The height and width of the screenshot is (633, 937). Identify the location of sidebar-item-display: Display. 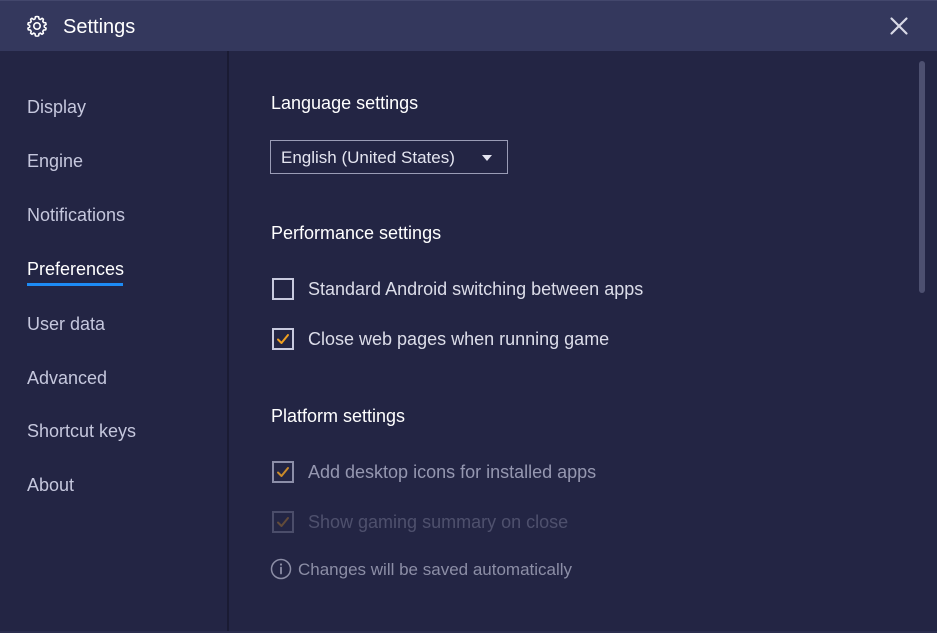
(56, 107).